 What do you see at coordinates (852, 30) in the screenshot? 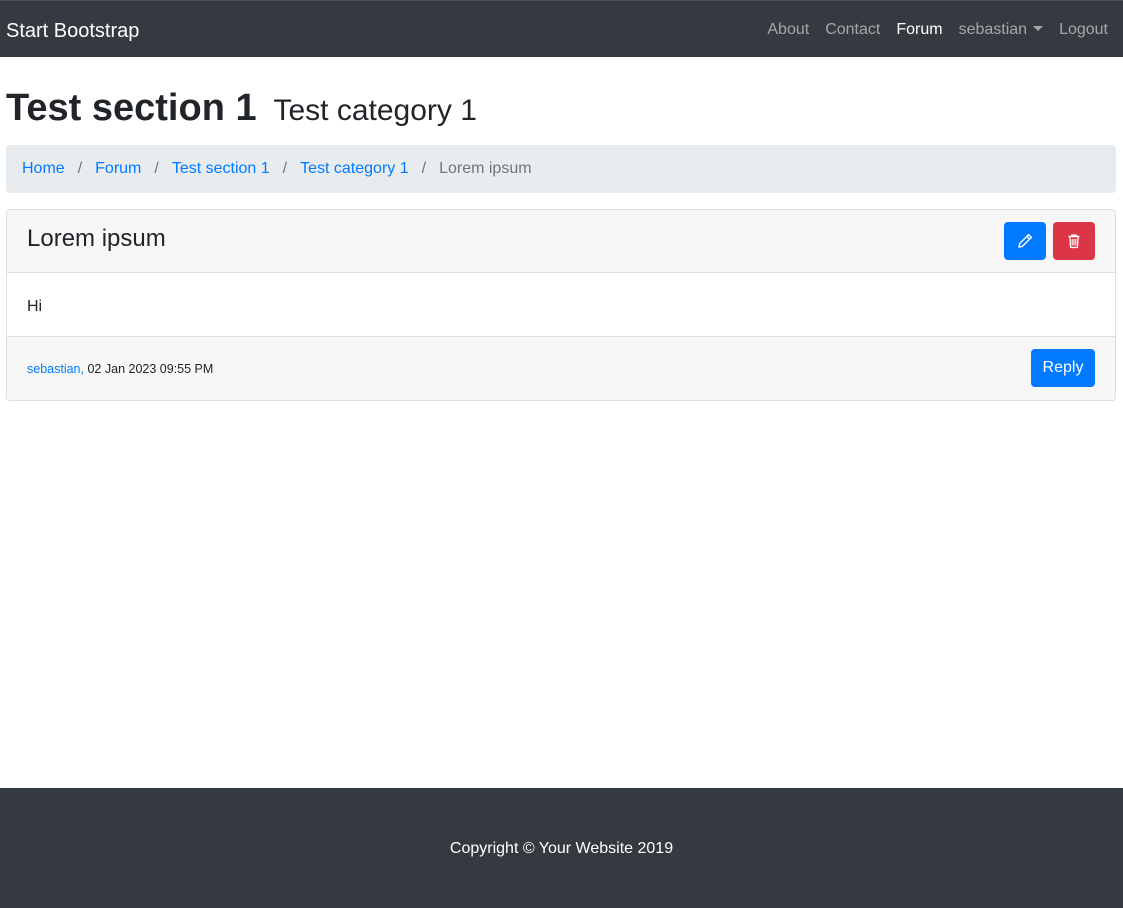
I see `nav-contact: Contact` at bounding box center [852, 30].